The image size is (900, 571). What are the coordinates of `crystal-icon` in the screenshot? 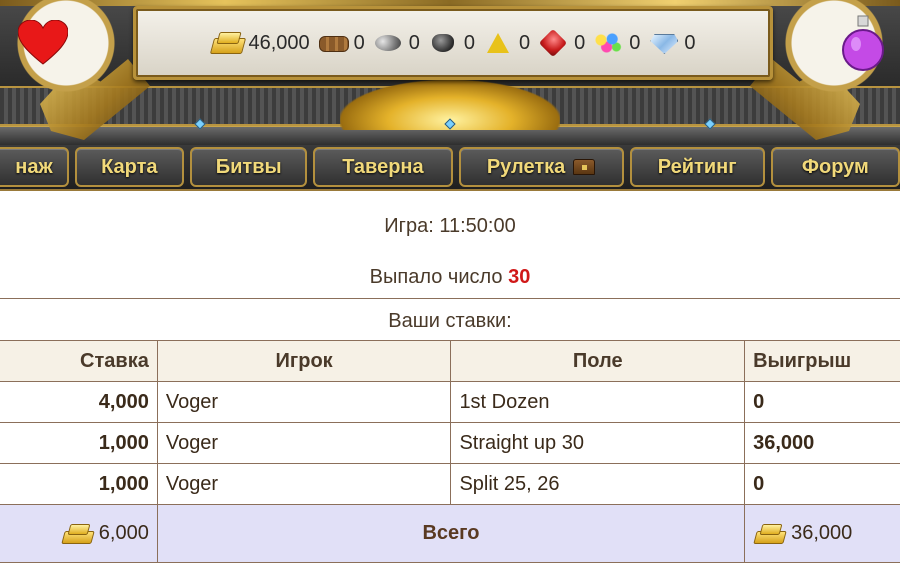 It's located at (553, 43).